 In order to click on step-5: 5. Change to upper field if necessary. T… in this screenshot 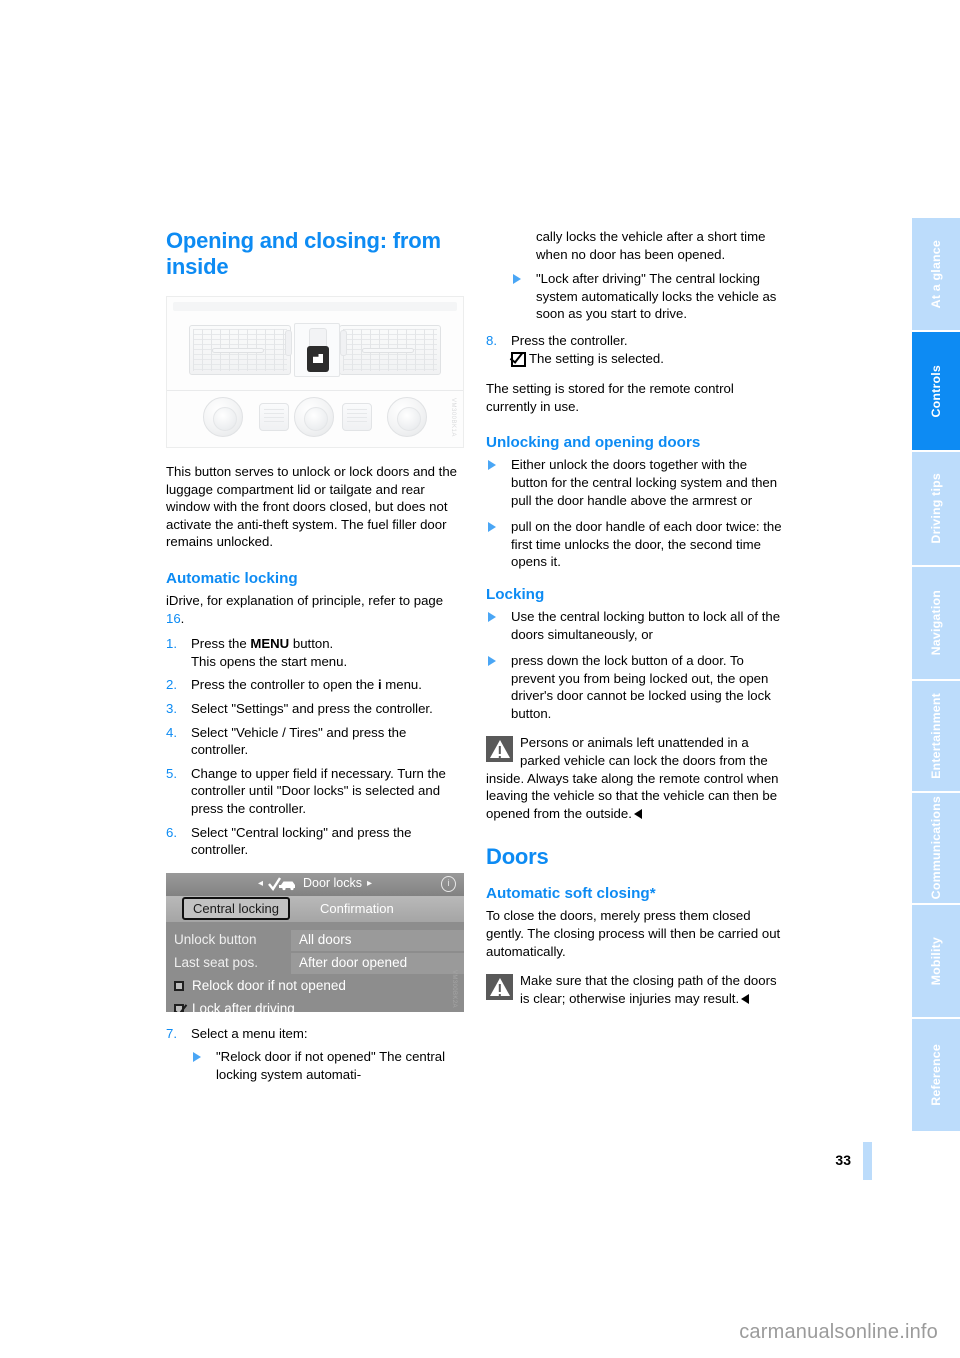, I will do `click(315, 791)`.